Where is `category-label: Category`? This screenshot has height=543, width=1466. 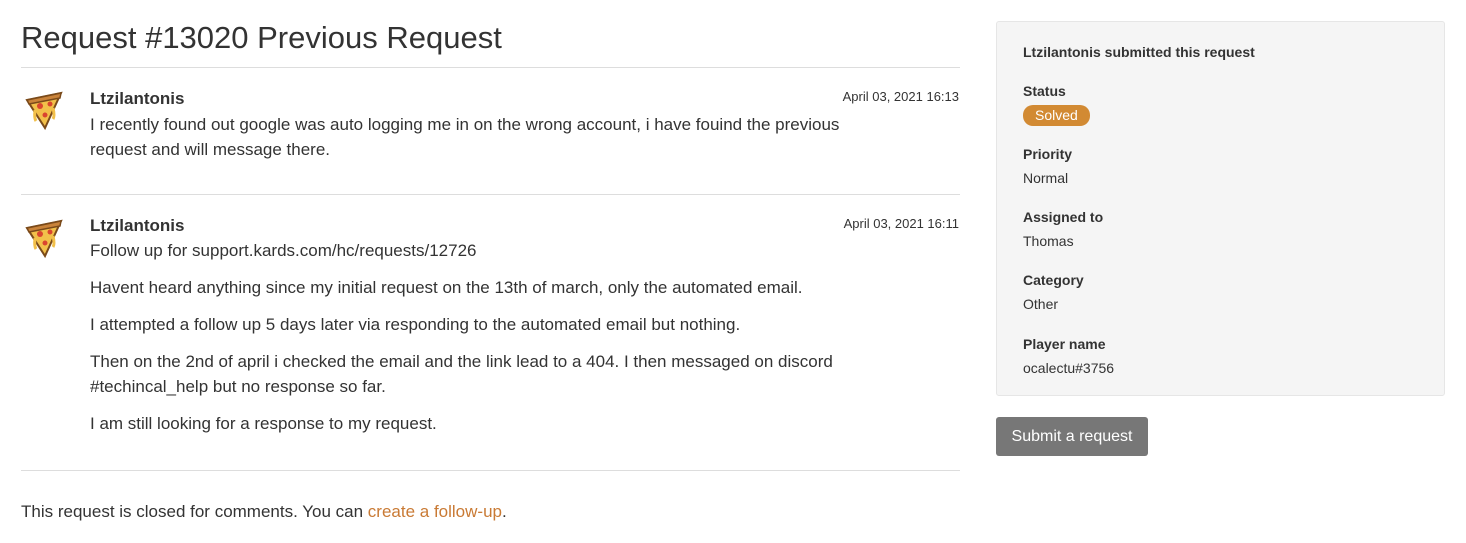 category-label: Category is located at coordinates (1053, 280).